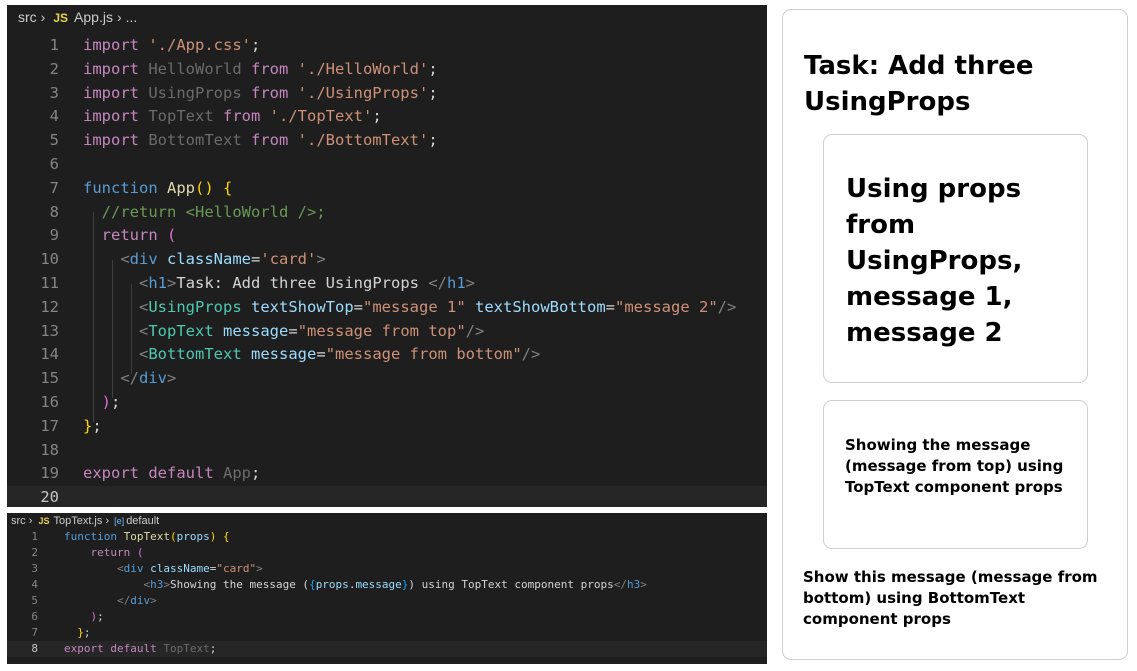 The height and width of the screenshot is (671, 1137). I want to click on line-number: 6, so click(34, 616).